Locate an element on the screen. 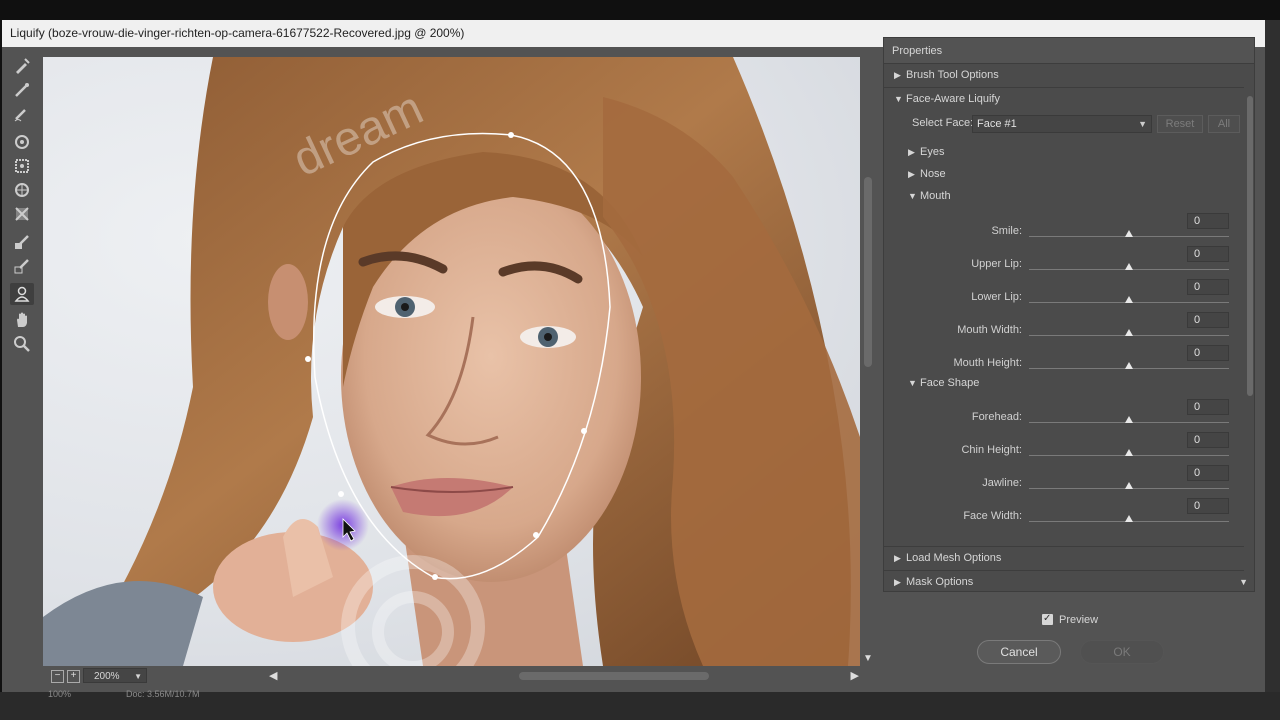  freeze-mask-tool-icon is located at coordinates (22, 242).